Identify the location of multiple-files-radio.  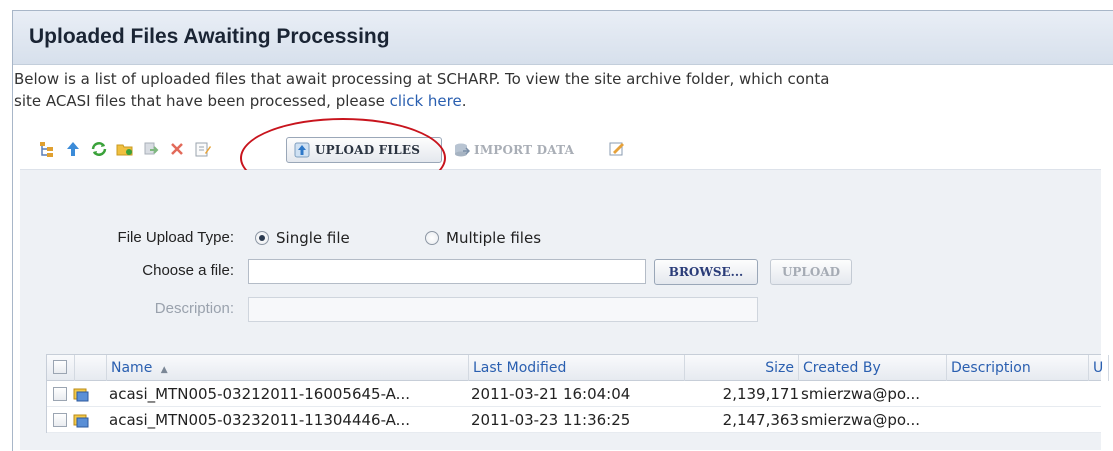
(432, 238).